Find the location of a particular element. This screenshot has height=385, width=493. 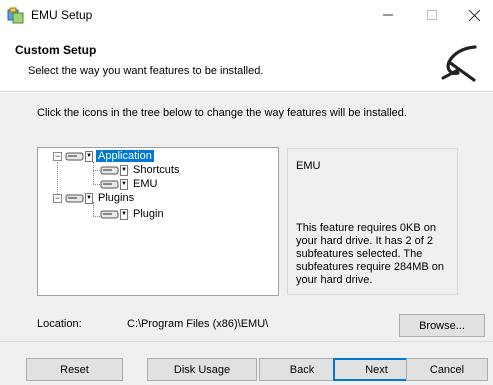

maximize-icon is located at coordinates (432, 15).